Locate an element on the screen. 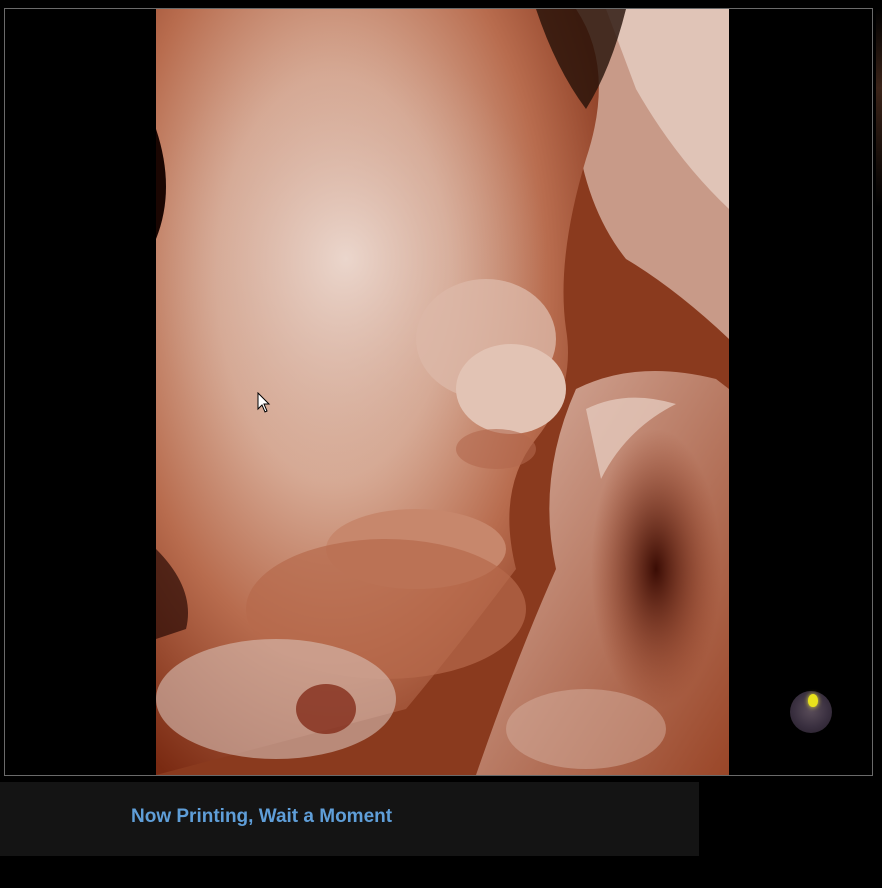  mouse-pointer-icon is located at coordinates (264, 402).